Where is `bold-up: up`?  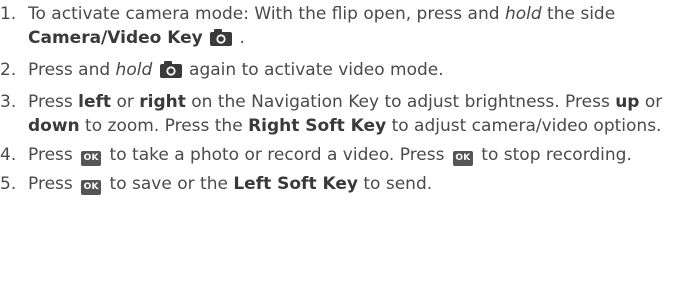 bold-up: up is located at coordinates (627, 102).